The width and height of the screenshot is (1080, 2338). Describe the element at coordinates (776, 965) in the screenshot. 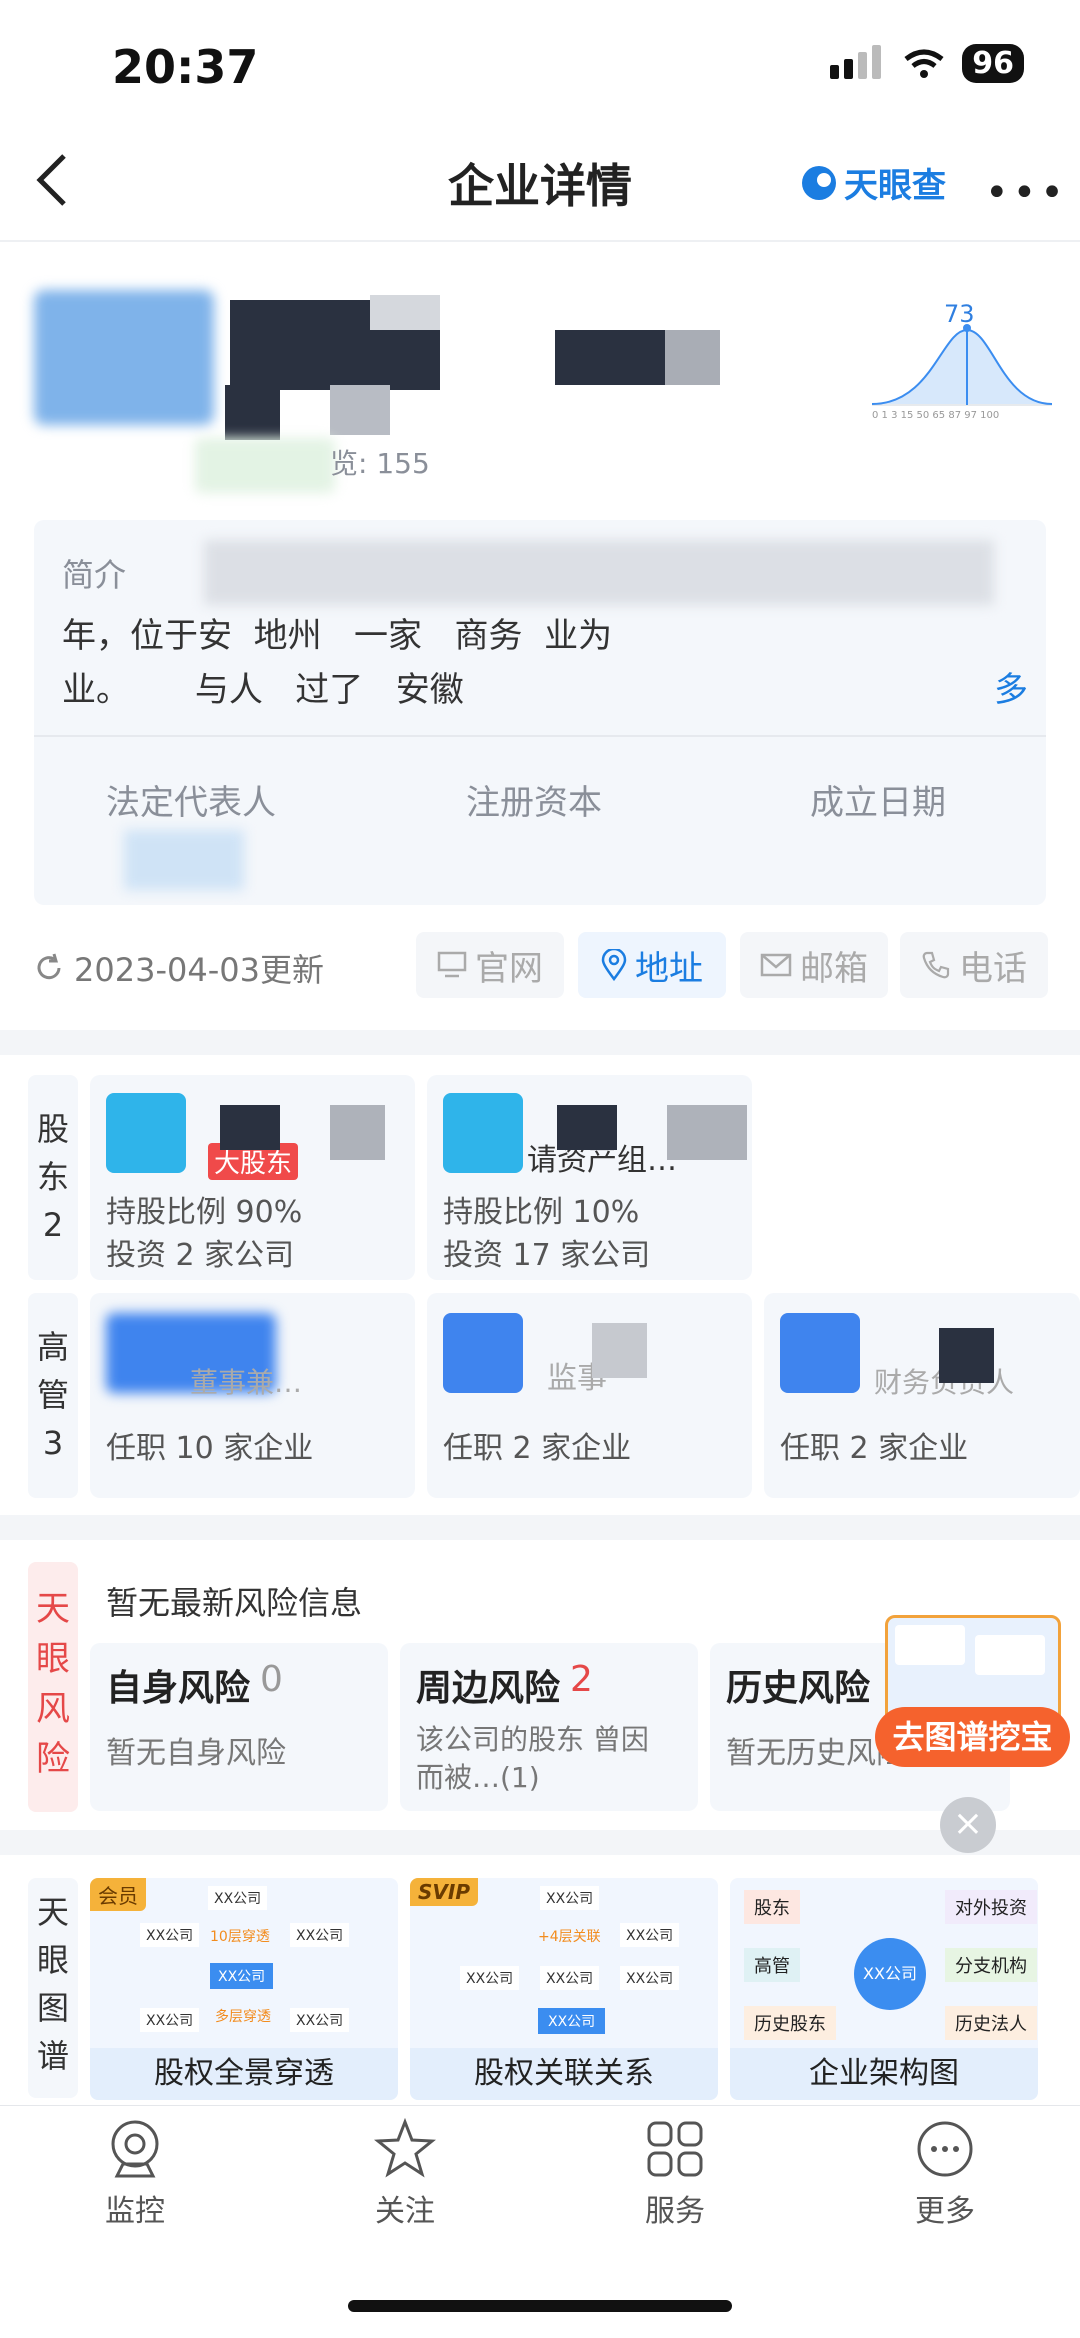

I see `mail-icon` at that location.